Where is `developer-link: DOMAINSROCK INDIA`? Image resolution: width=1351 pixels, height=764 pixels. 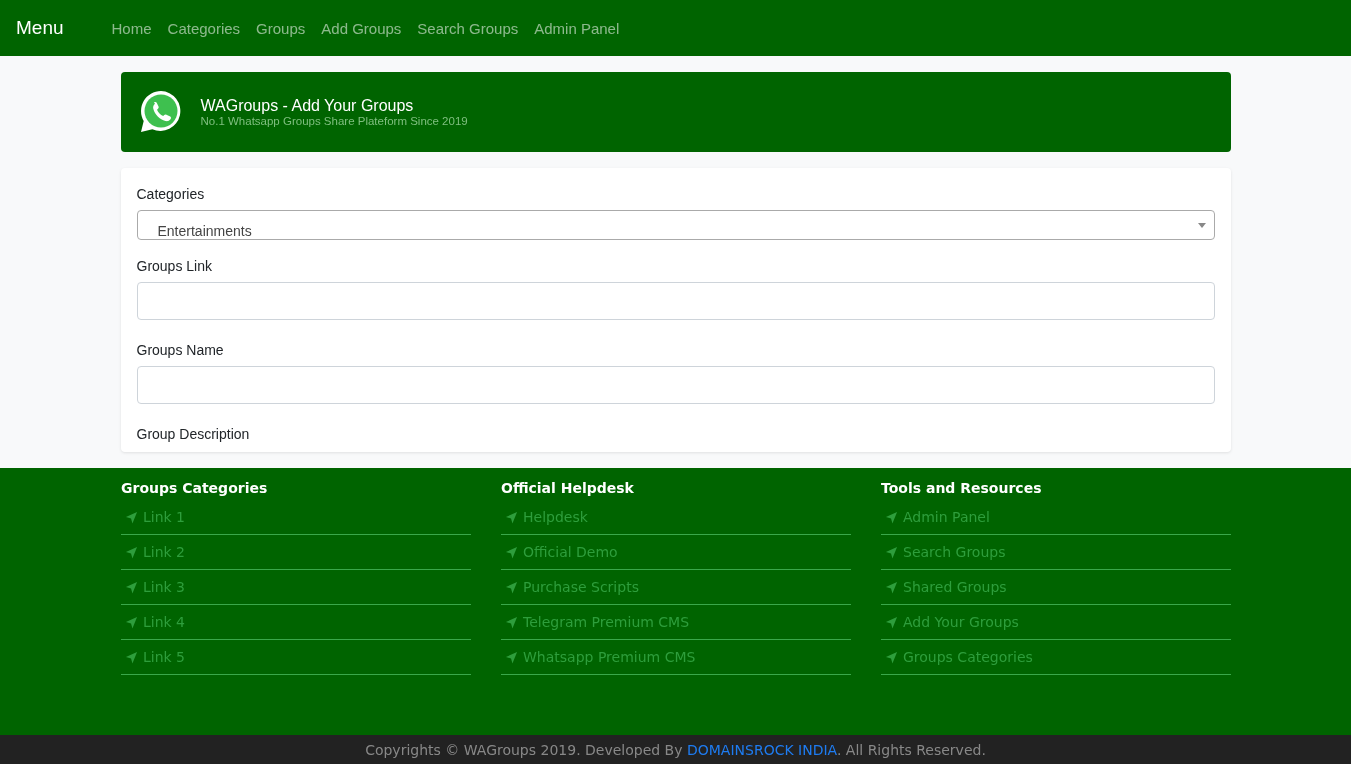 developer-link: DOMAINSROCK INDIA is located at coordinates (761, 749).